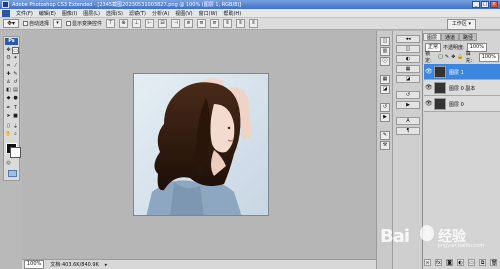 This screenshot has height=269, width=500. I want to click on swatches-icon: ▦, so click(385, 79).